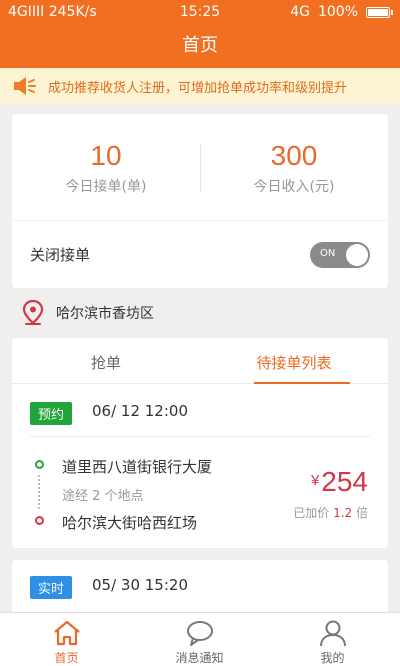  I want to click on notice-banner: 成功推荐收货人注册，可增加抢单成功率和级别提升, so click(200, 86).